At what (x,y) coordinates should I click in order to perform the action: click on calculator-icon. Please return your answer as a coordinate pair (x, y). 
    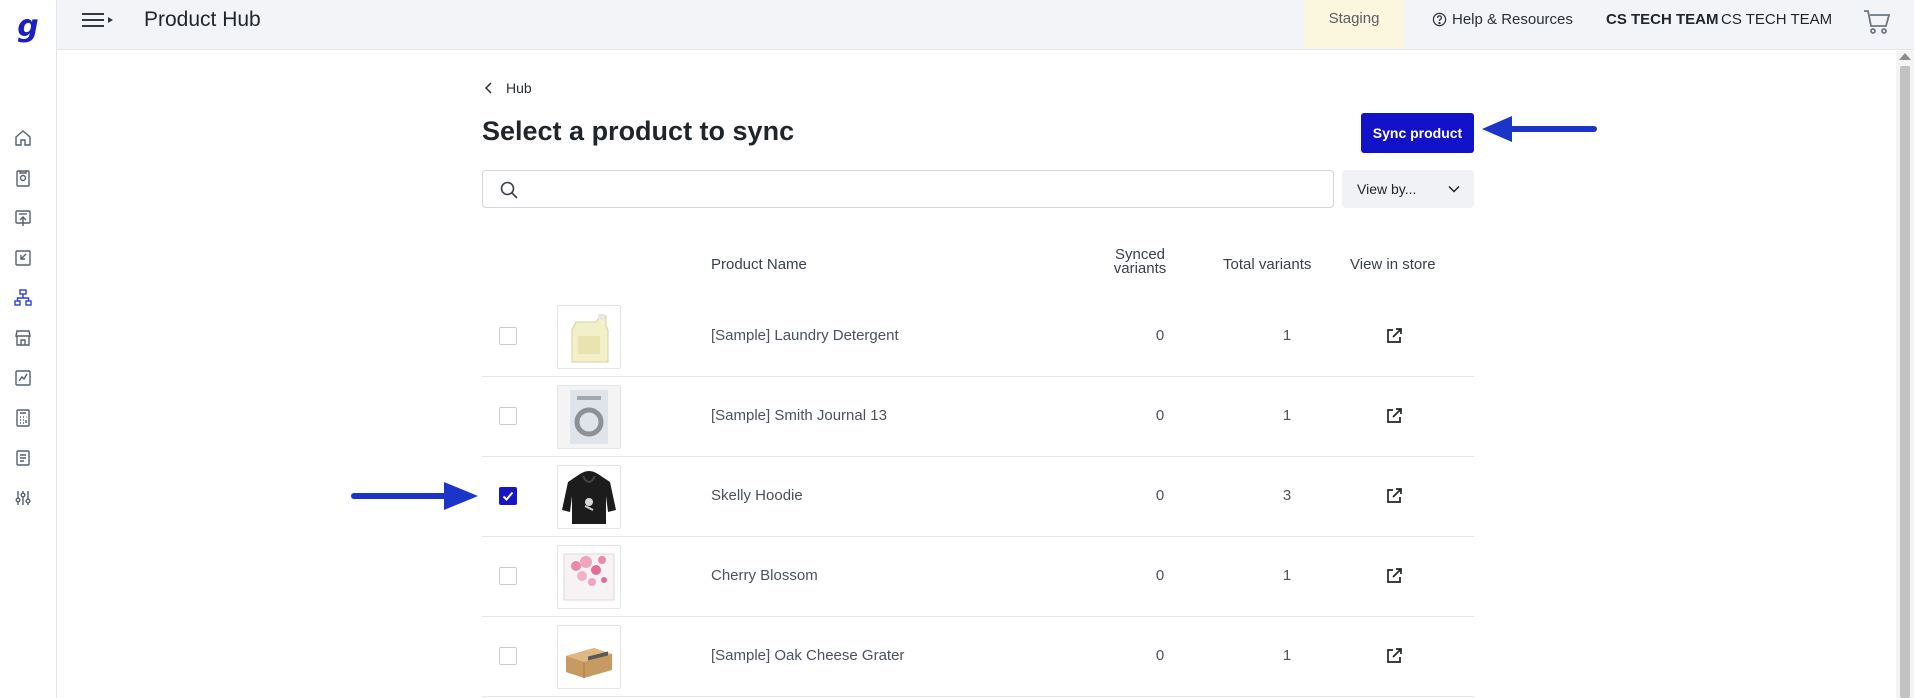
    Looking at the image, I should click on (23, 418).